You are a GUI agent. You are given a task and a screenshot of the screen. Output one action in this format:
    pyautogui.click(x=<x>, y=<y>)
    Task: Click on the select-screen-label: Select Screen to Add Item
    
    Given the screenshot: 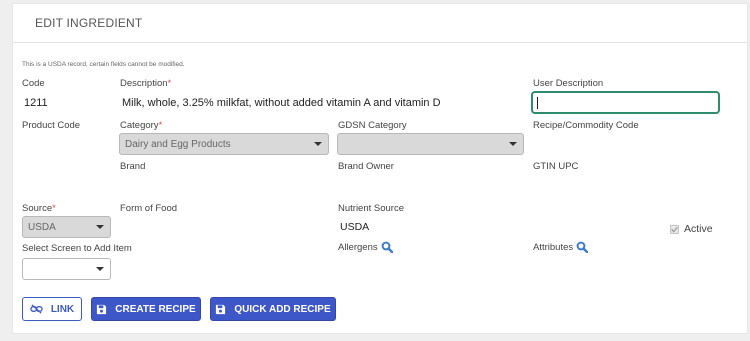 What is the action you would take?
    pyautogui.click(x=77, y=248)
    